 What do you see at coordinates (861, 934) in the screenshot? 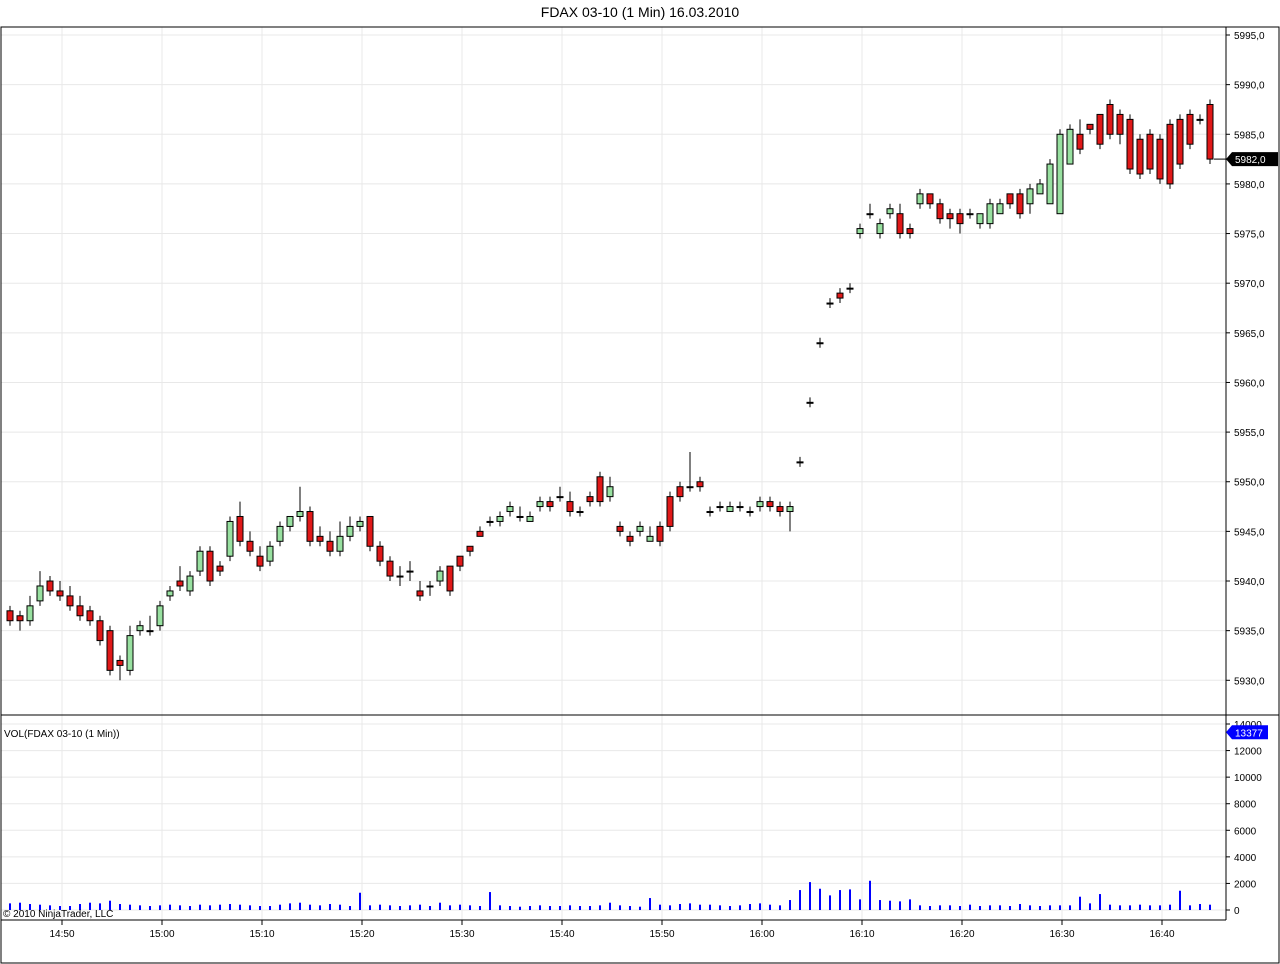
I see `time-tick-label: 16:10` at bounding box center [861, 934].